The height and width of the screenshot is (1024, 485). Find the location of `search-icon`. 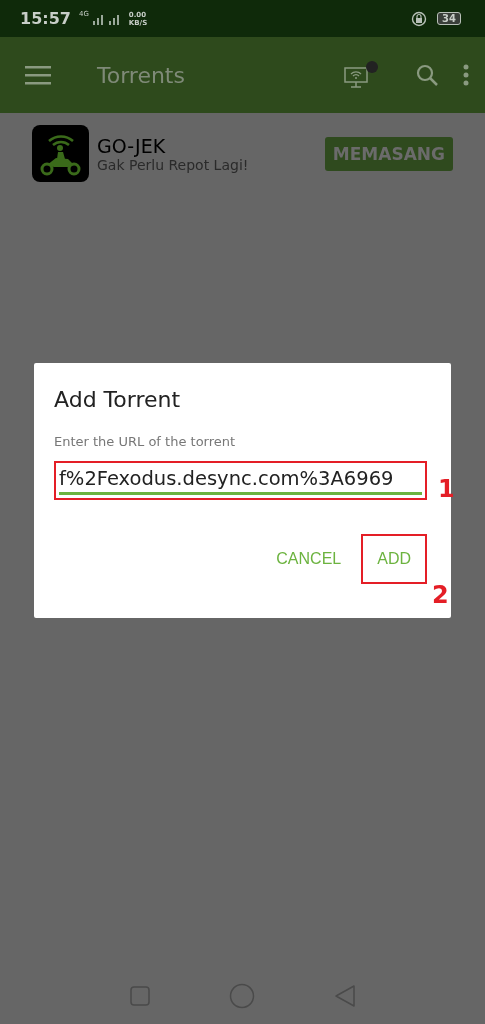

search-icon is located at coordinates (427, 75).